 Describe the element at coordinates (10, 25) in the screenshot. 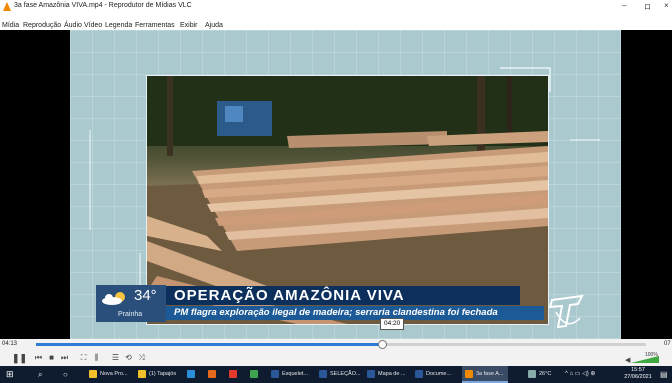

I see `menu-midia: Mídia` at that location.